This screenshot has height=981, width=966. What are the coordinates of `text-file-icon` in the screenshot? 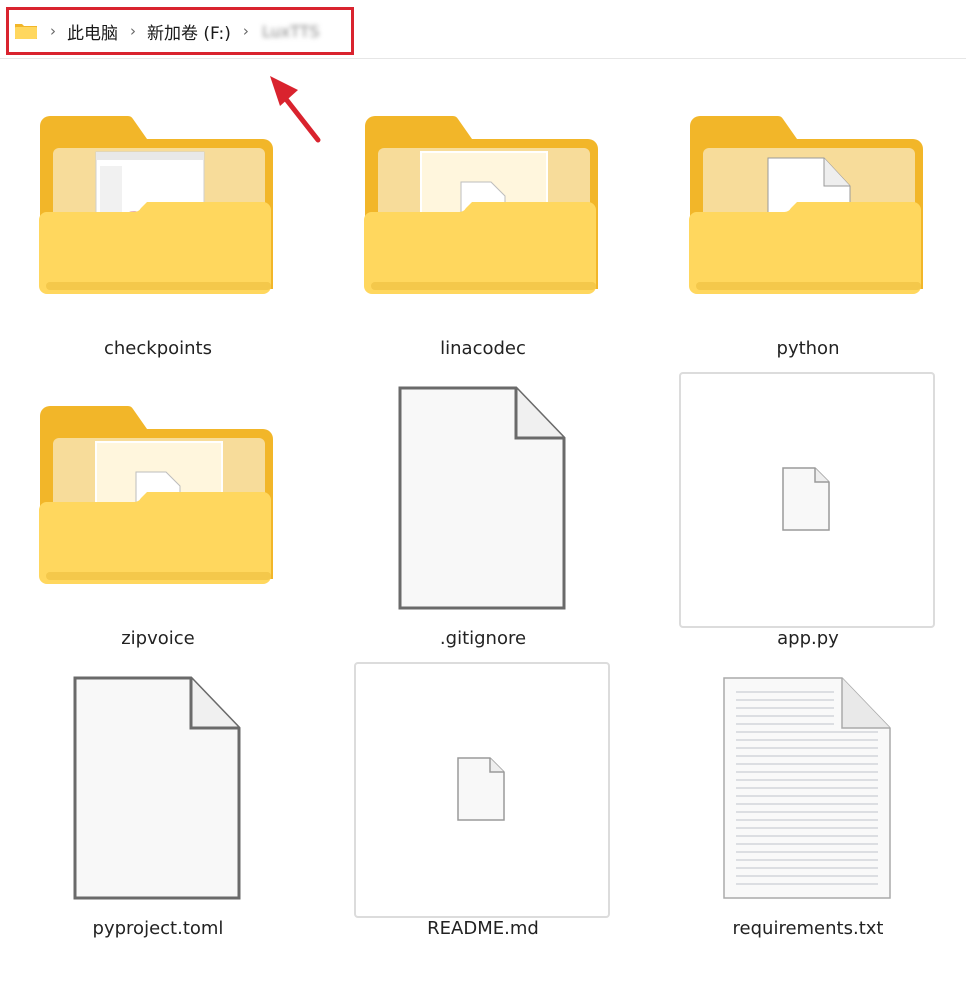 It's located at (807, 788).